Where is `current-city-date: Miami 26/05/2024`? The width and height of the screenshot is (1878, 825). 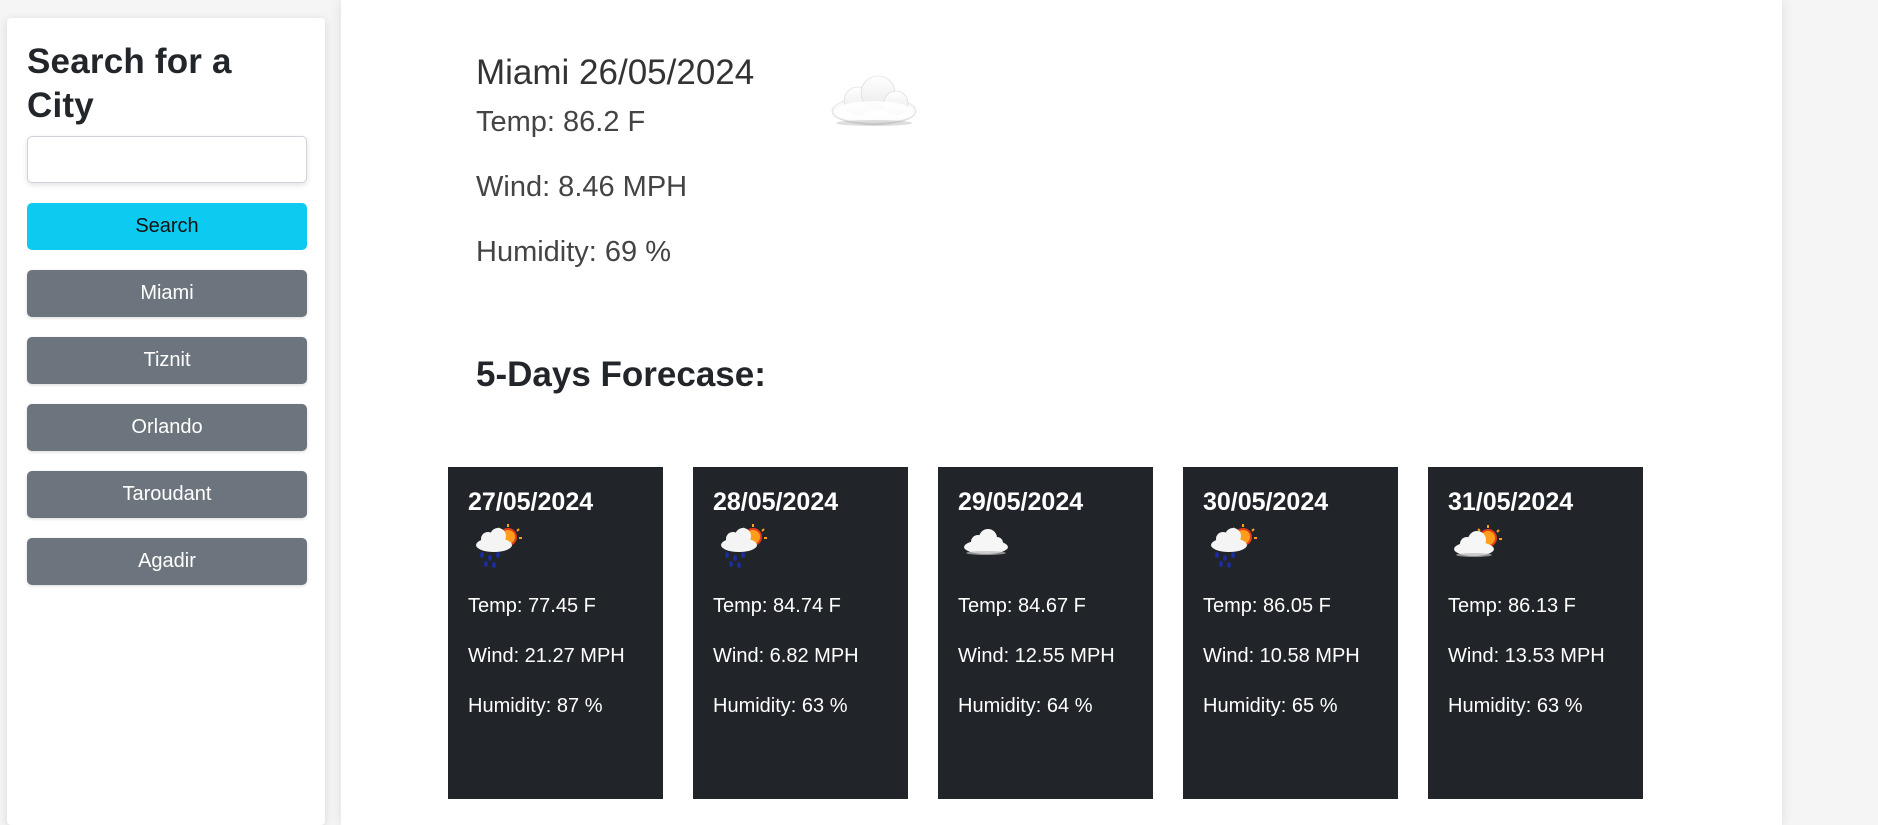
current-city-date: Miami 26/05/2024 is located at coordinates (615, 72).